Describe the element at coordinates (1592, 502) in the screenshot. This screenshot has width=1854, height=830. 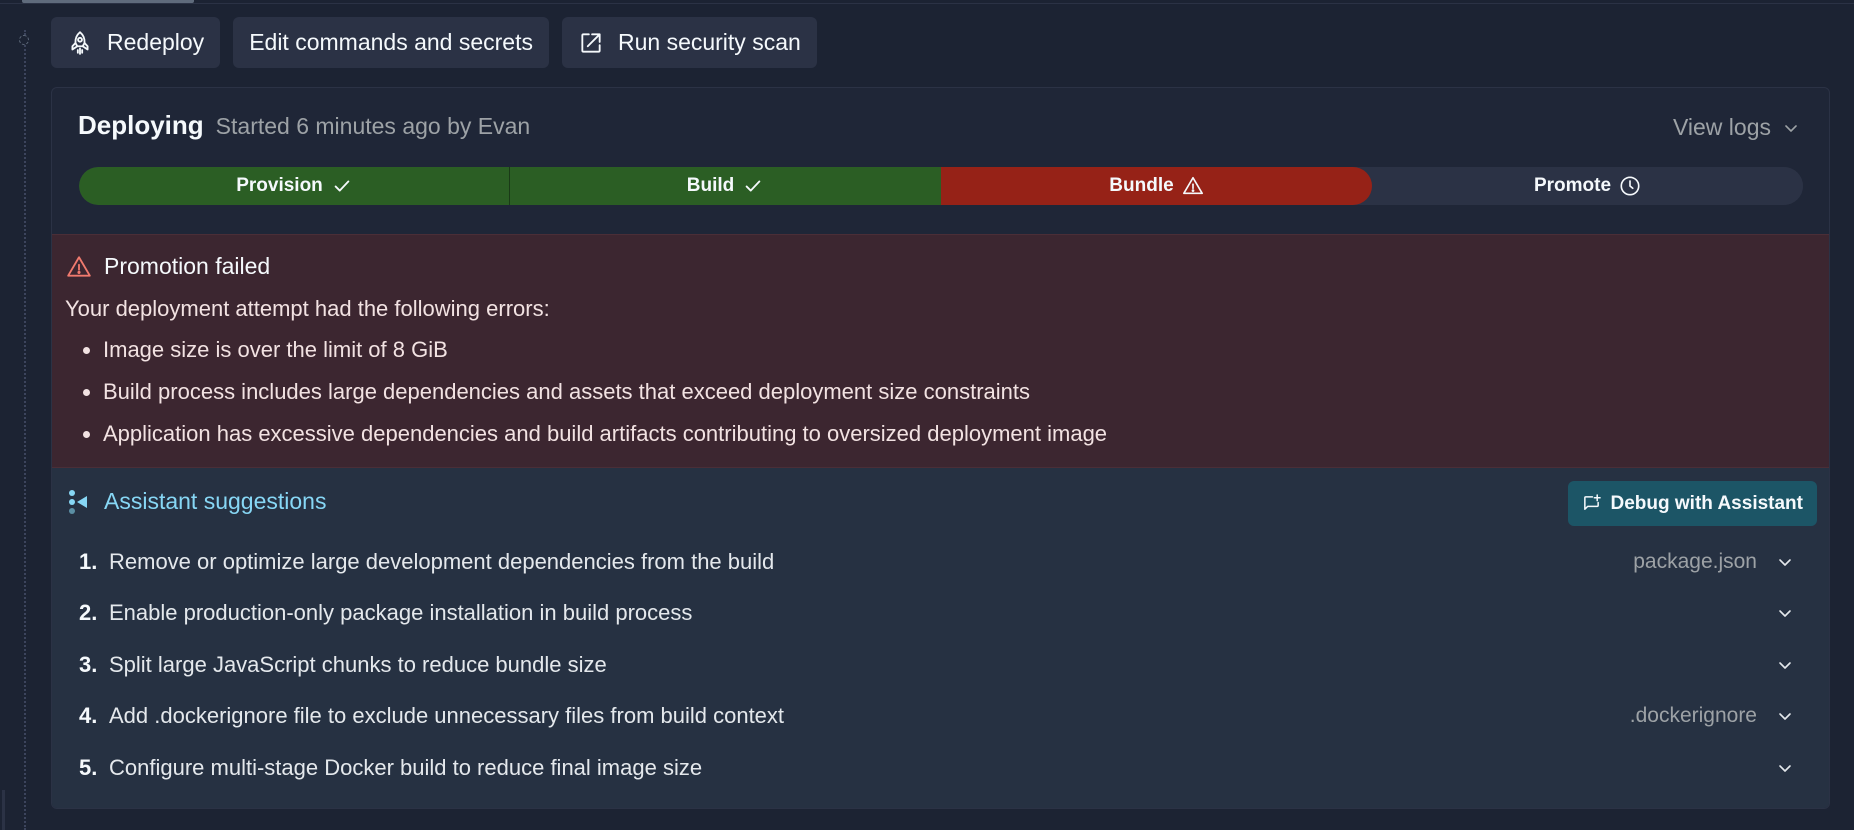
I see `chat-plus-icon` at that location.